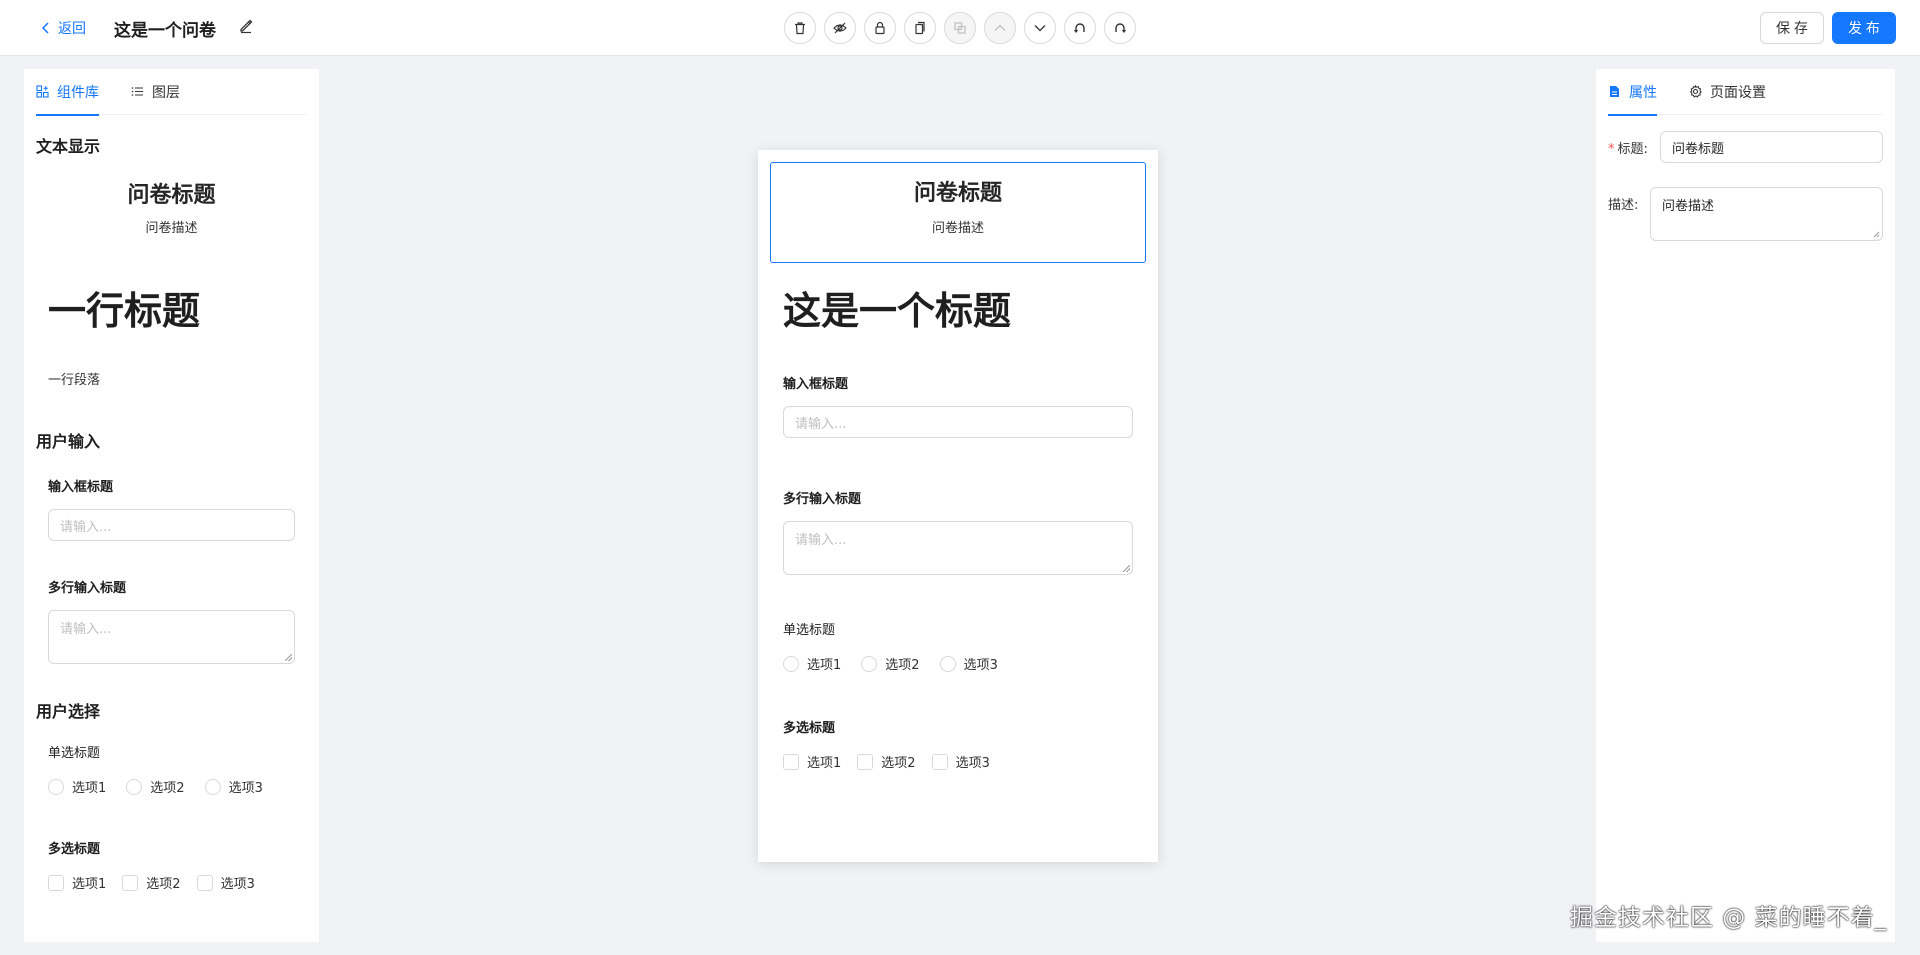 This screenshot has width=1920, height=955. What do you see at coordinates (957, 193) in the screenshot?
I see `canvas-question-title: 问卷标题` at bounding box center [957, 193].